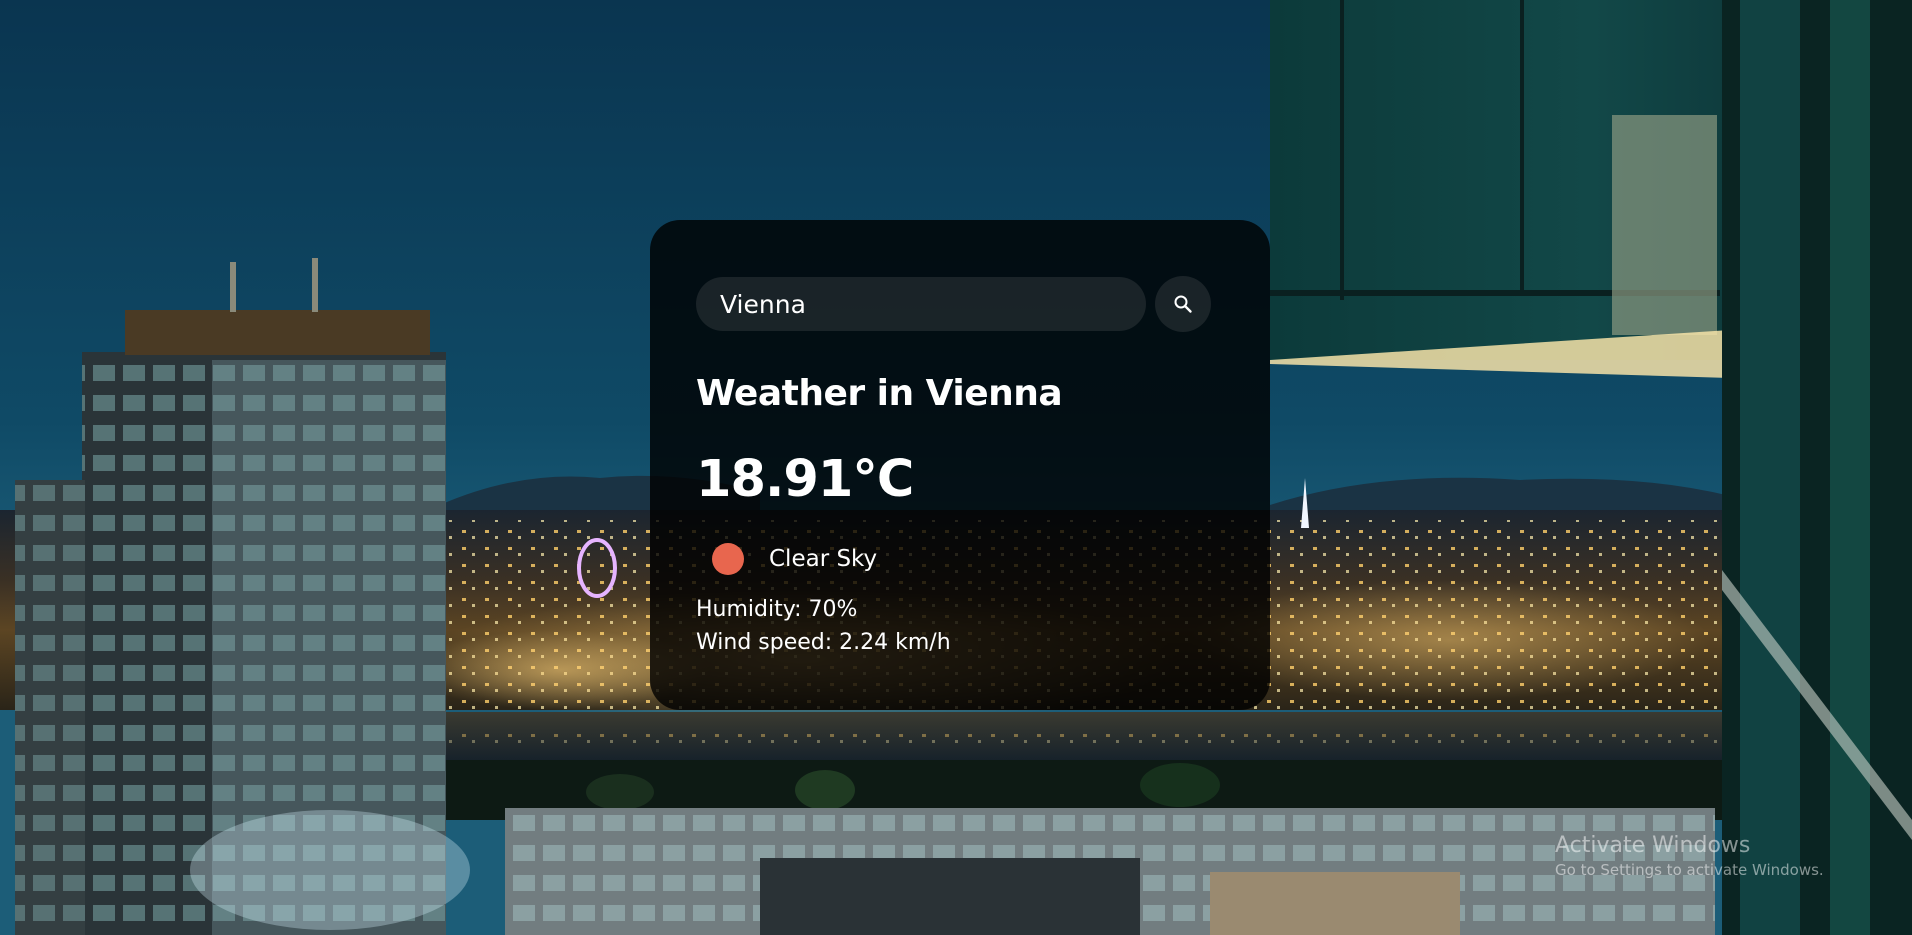 This screenshot has width=1912, height=935. I want to click on city-heading: Weather in Vienna, so click(879, 393).